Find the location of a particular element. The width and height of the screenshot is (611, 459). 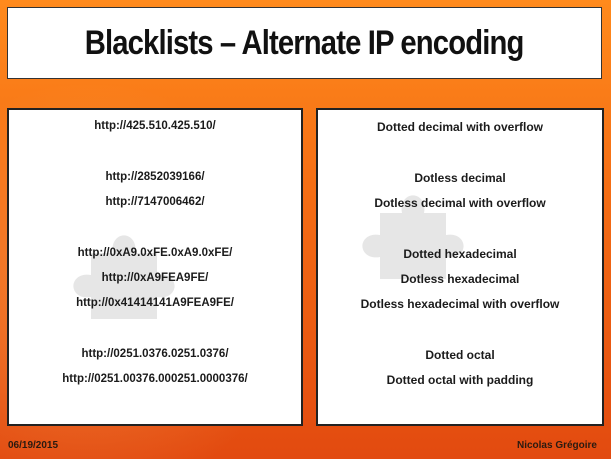

slide-title: Blacklists – Alternate IP encoding is located at coordinates (305, 42).